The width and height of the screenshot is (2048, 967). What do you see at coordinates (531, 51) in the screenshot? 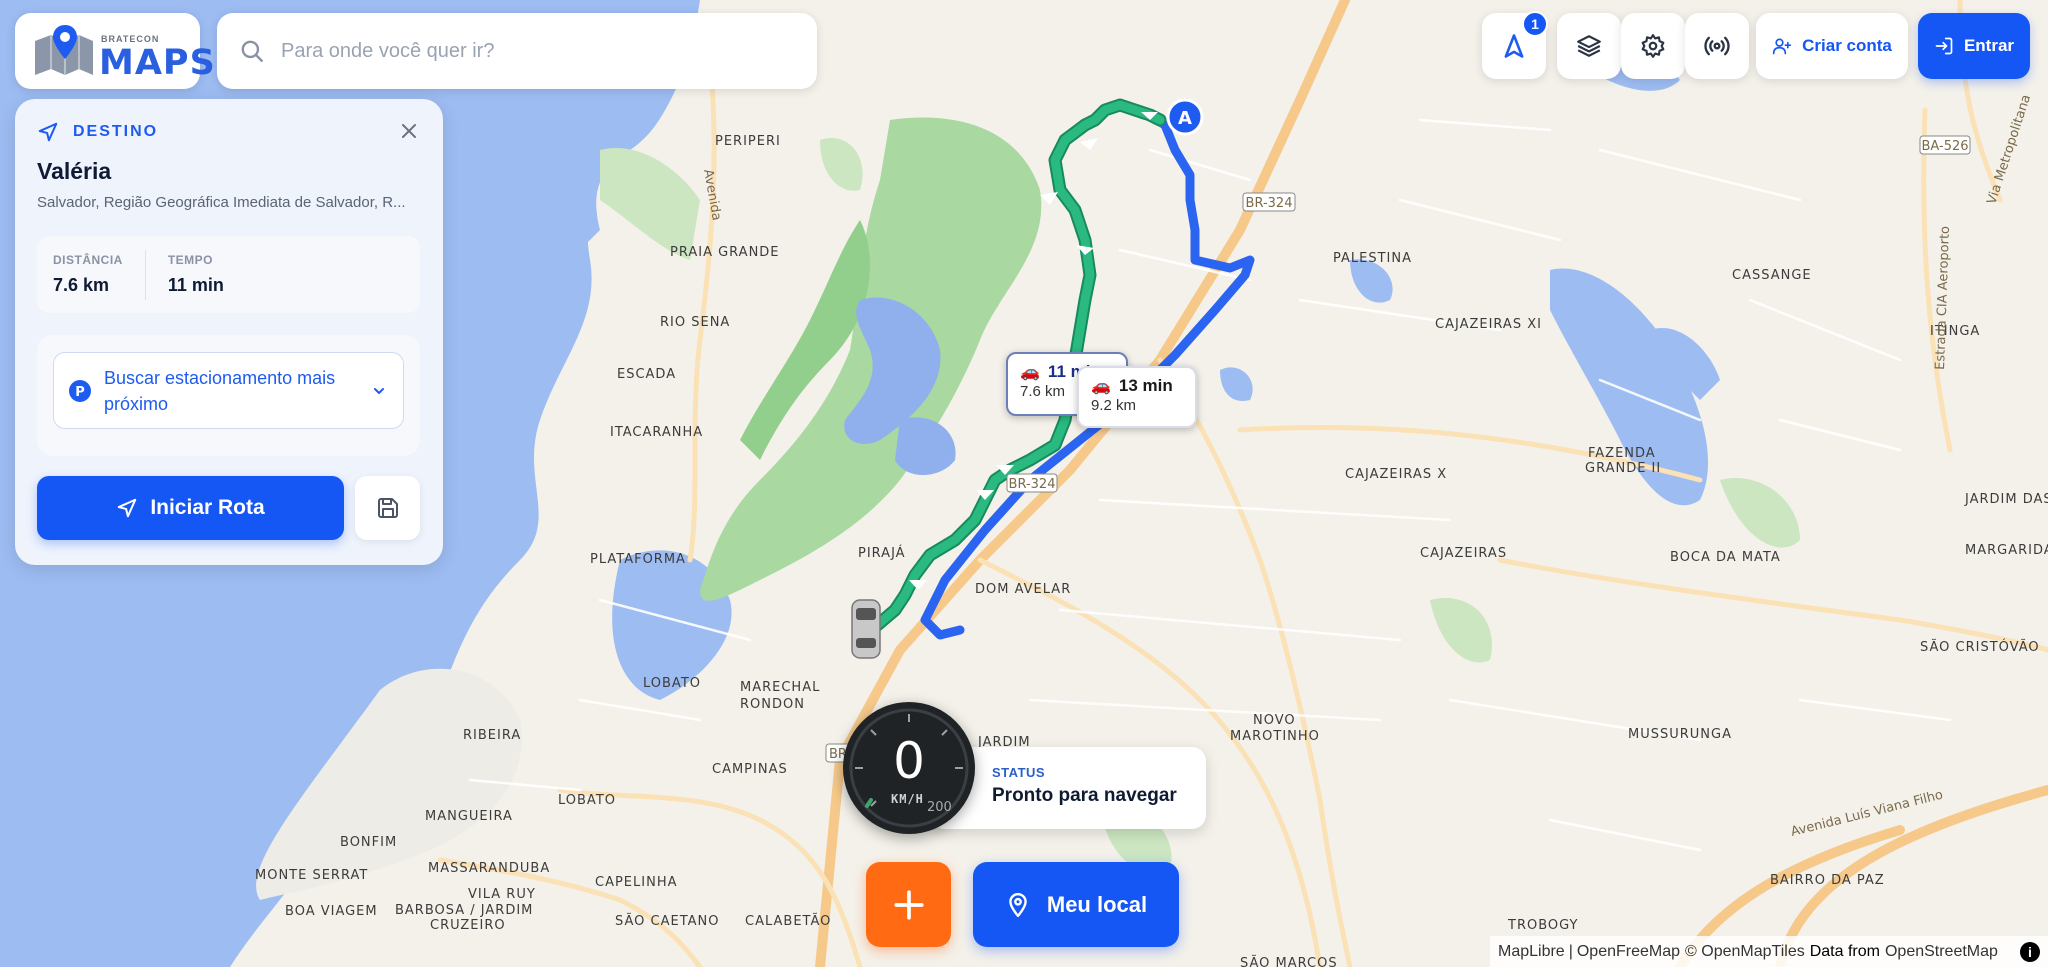
I see `search-input` at bounding box center [531, 51].